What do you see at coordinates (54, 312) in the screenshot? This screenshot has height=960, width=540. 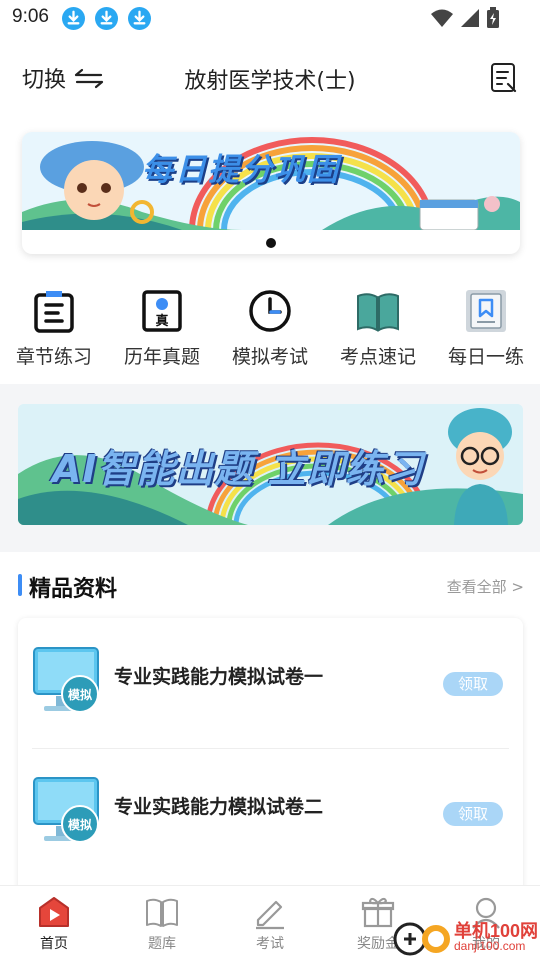 I see `chapter-practice-icon` at bounding box center [54, 312].